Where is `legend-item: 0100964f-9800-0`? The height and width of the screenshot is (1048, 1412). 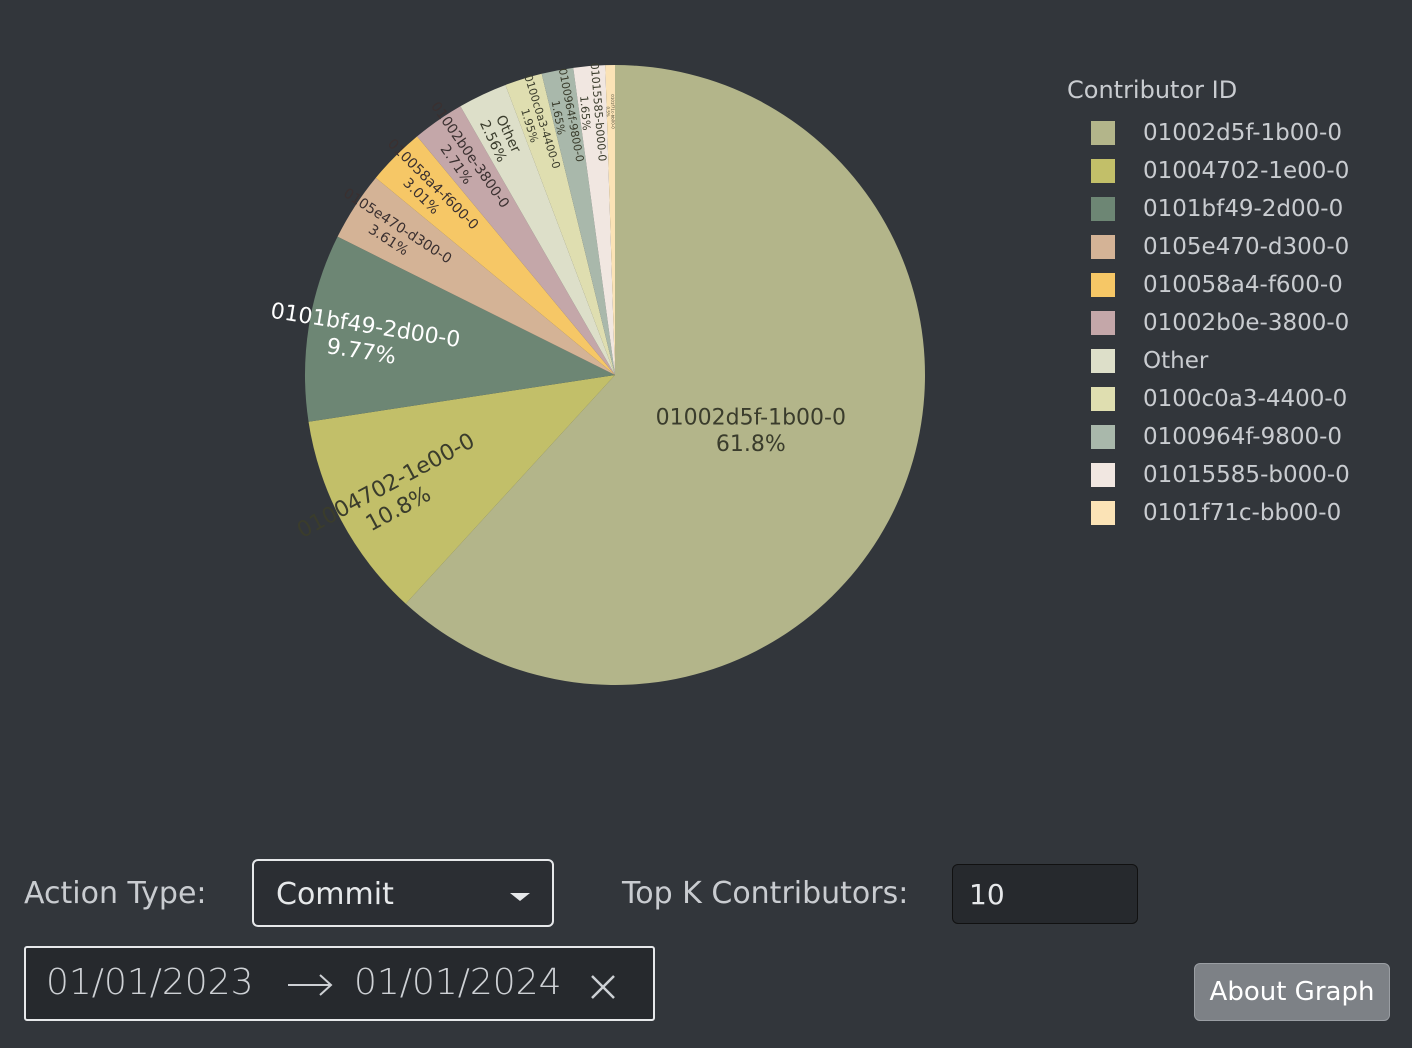
legend-item: 0100964f-9800-0 is located at coordinates (1220, 437).